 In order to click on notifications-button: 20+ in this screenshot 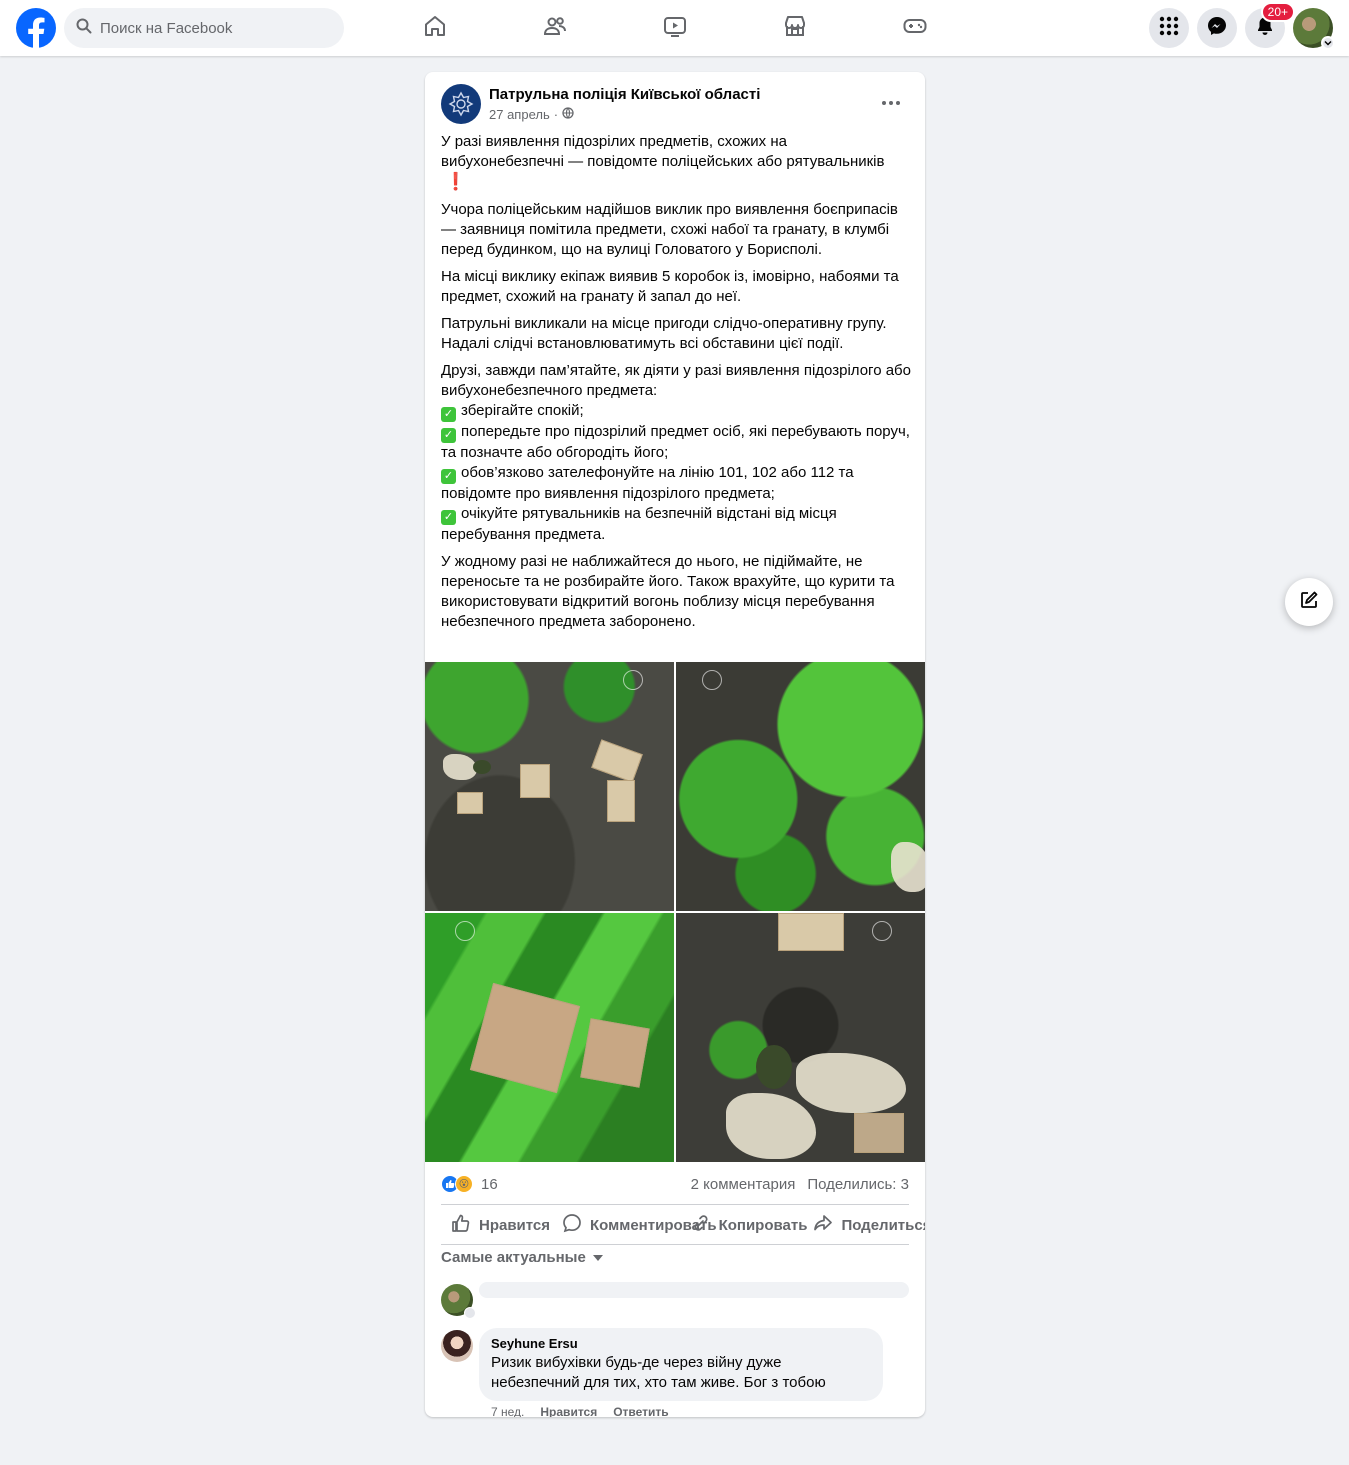, I will do `click(1270, 25)`.